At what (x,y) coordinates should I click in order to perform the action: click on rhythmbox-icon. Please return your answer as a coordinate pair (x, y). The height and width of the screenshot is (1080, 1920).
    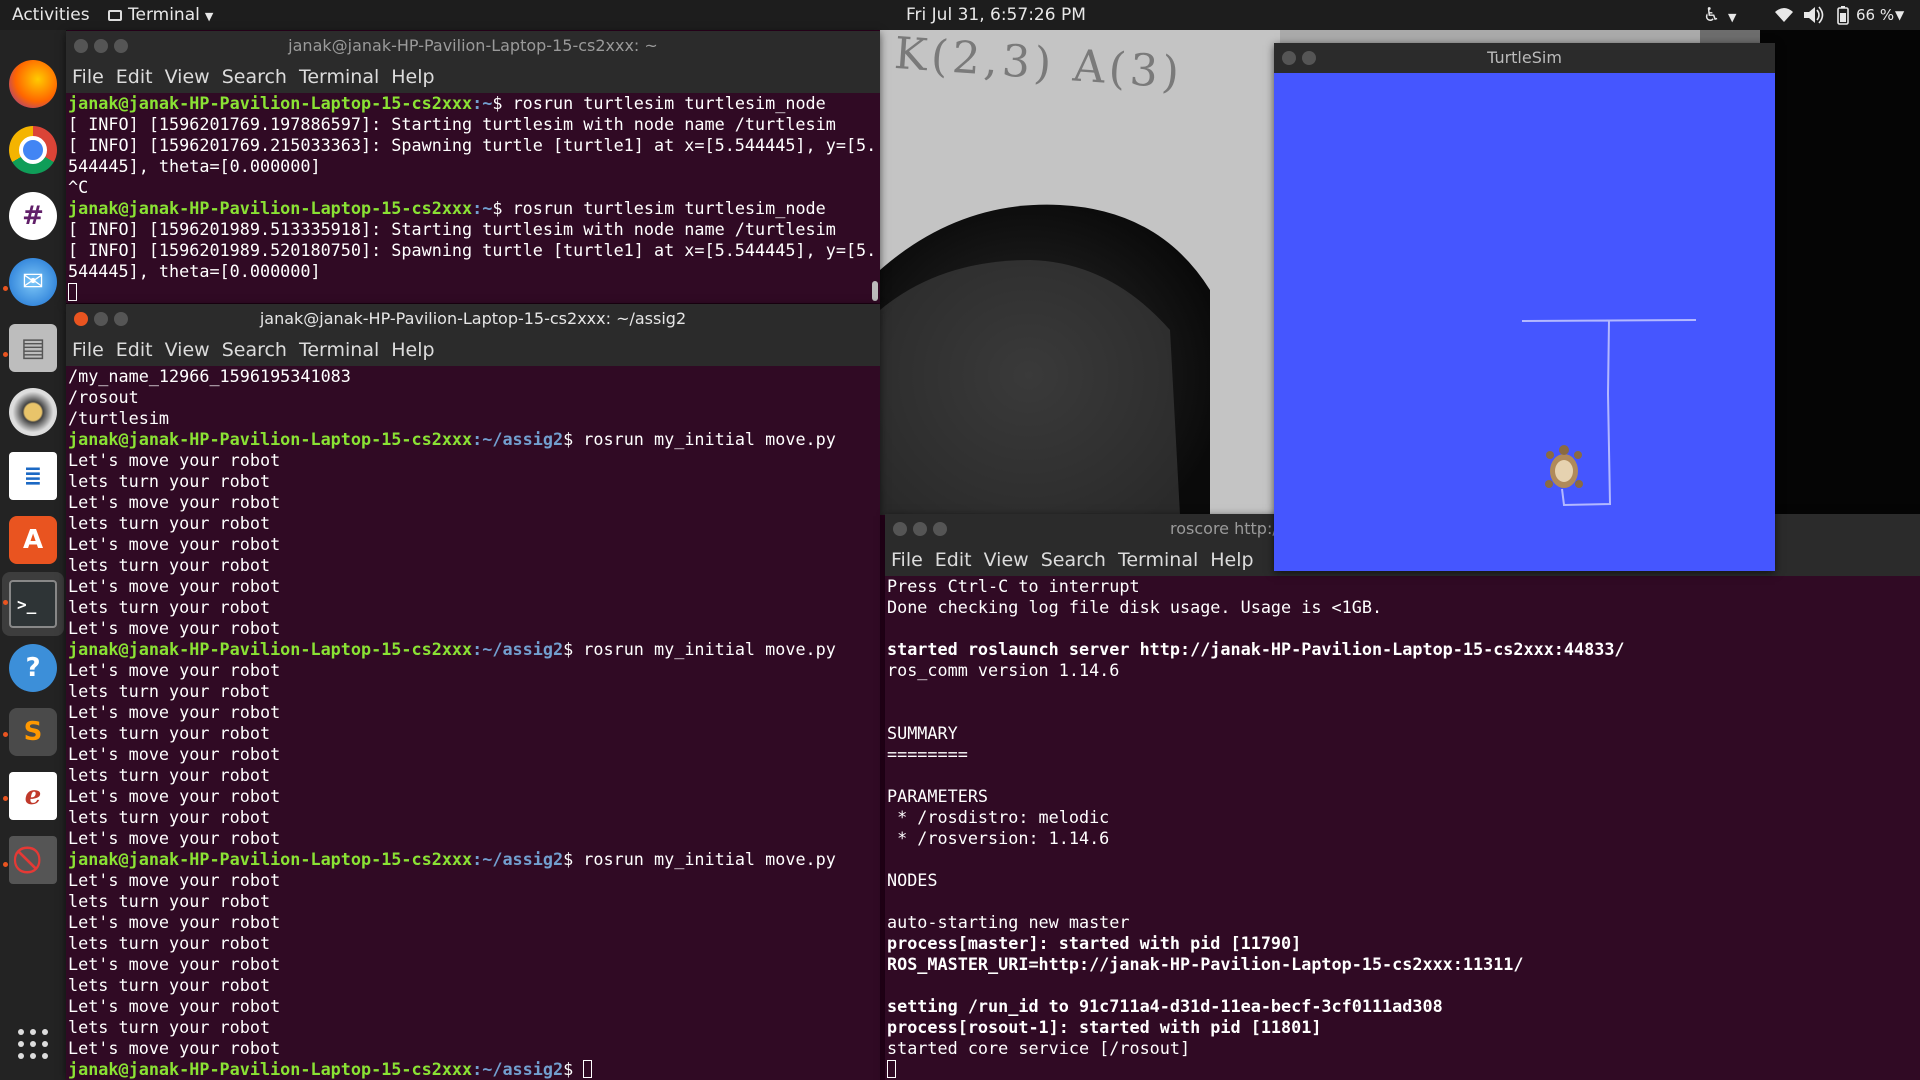
    Looking at the image, I should click on (33, 412).